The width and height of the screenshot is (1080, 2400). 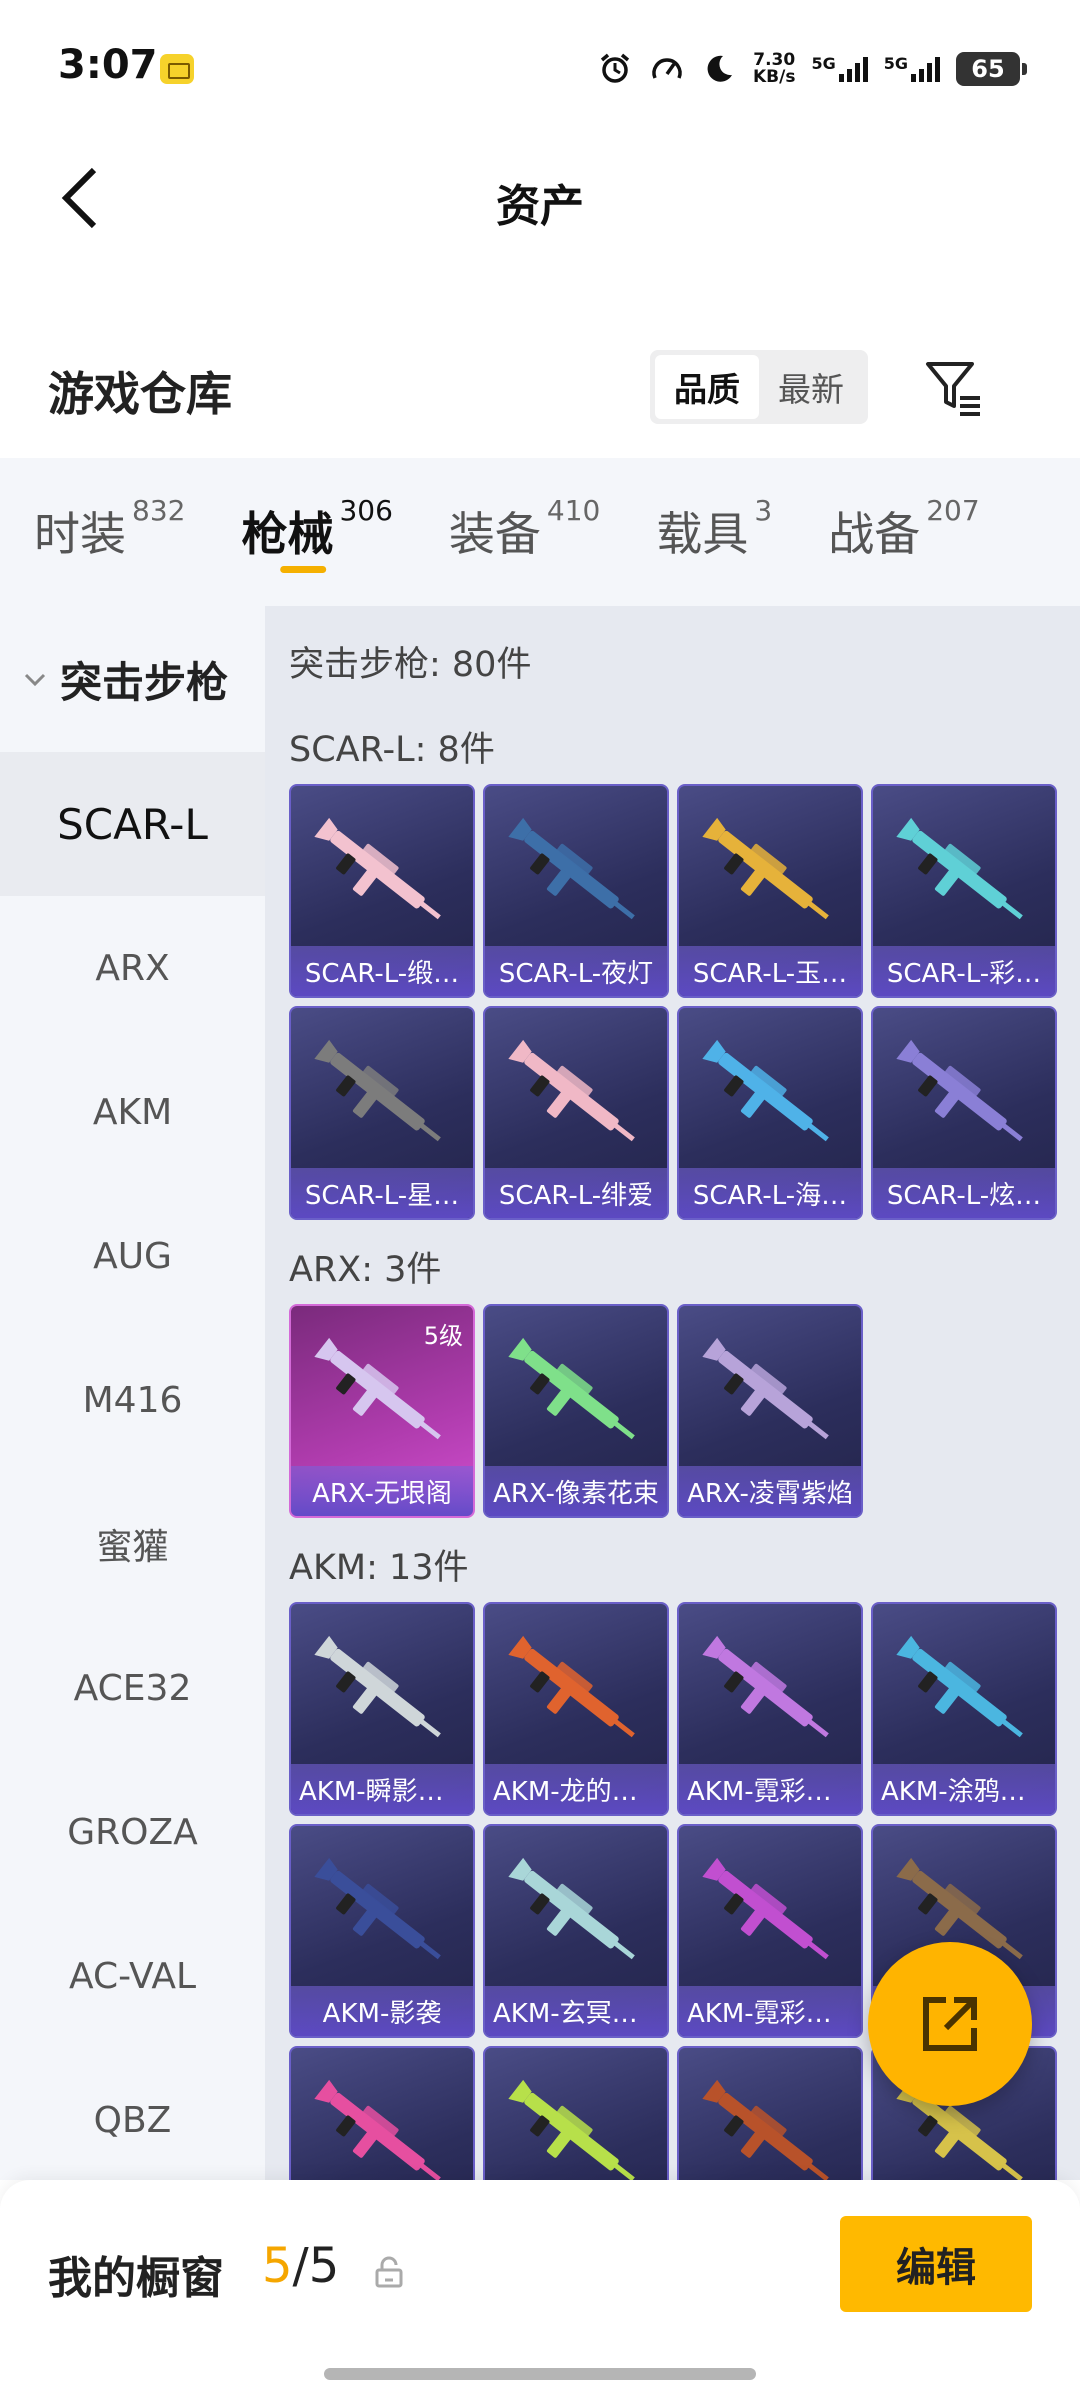 What do you see at coordinates (382, 1411) in the screenshot?
I see `weapon-skin-card: 5级 ARX-无垠阁` at bounding box center [382, 1411].